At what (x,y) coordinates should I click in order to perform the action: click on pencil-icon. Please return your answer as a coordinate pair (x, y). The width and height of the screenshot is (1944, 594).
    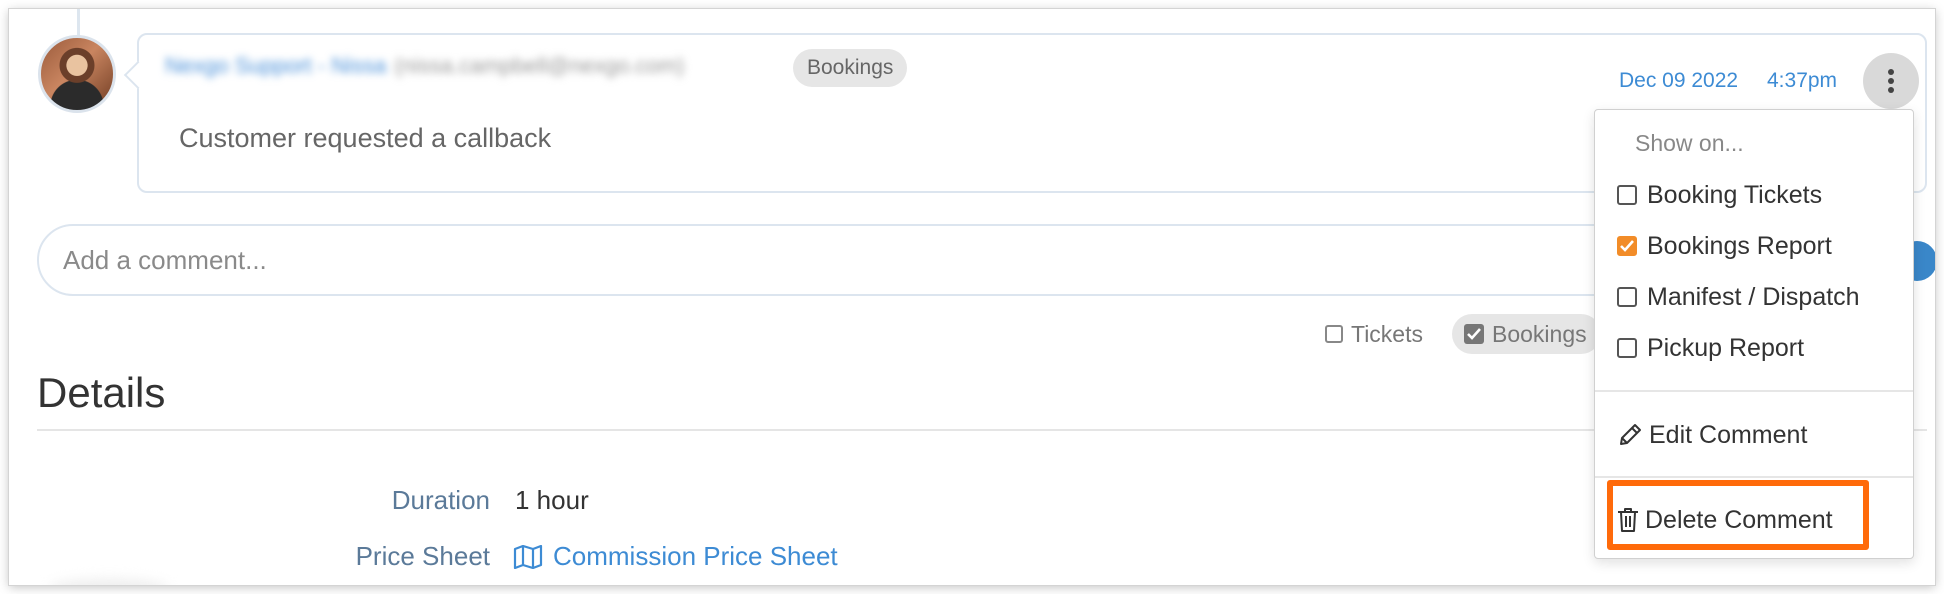
    Looking at the image, I should click on (1630, 434).